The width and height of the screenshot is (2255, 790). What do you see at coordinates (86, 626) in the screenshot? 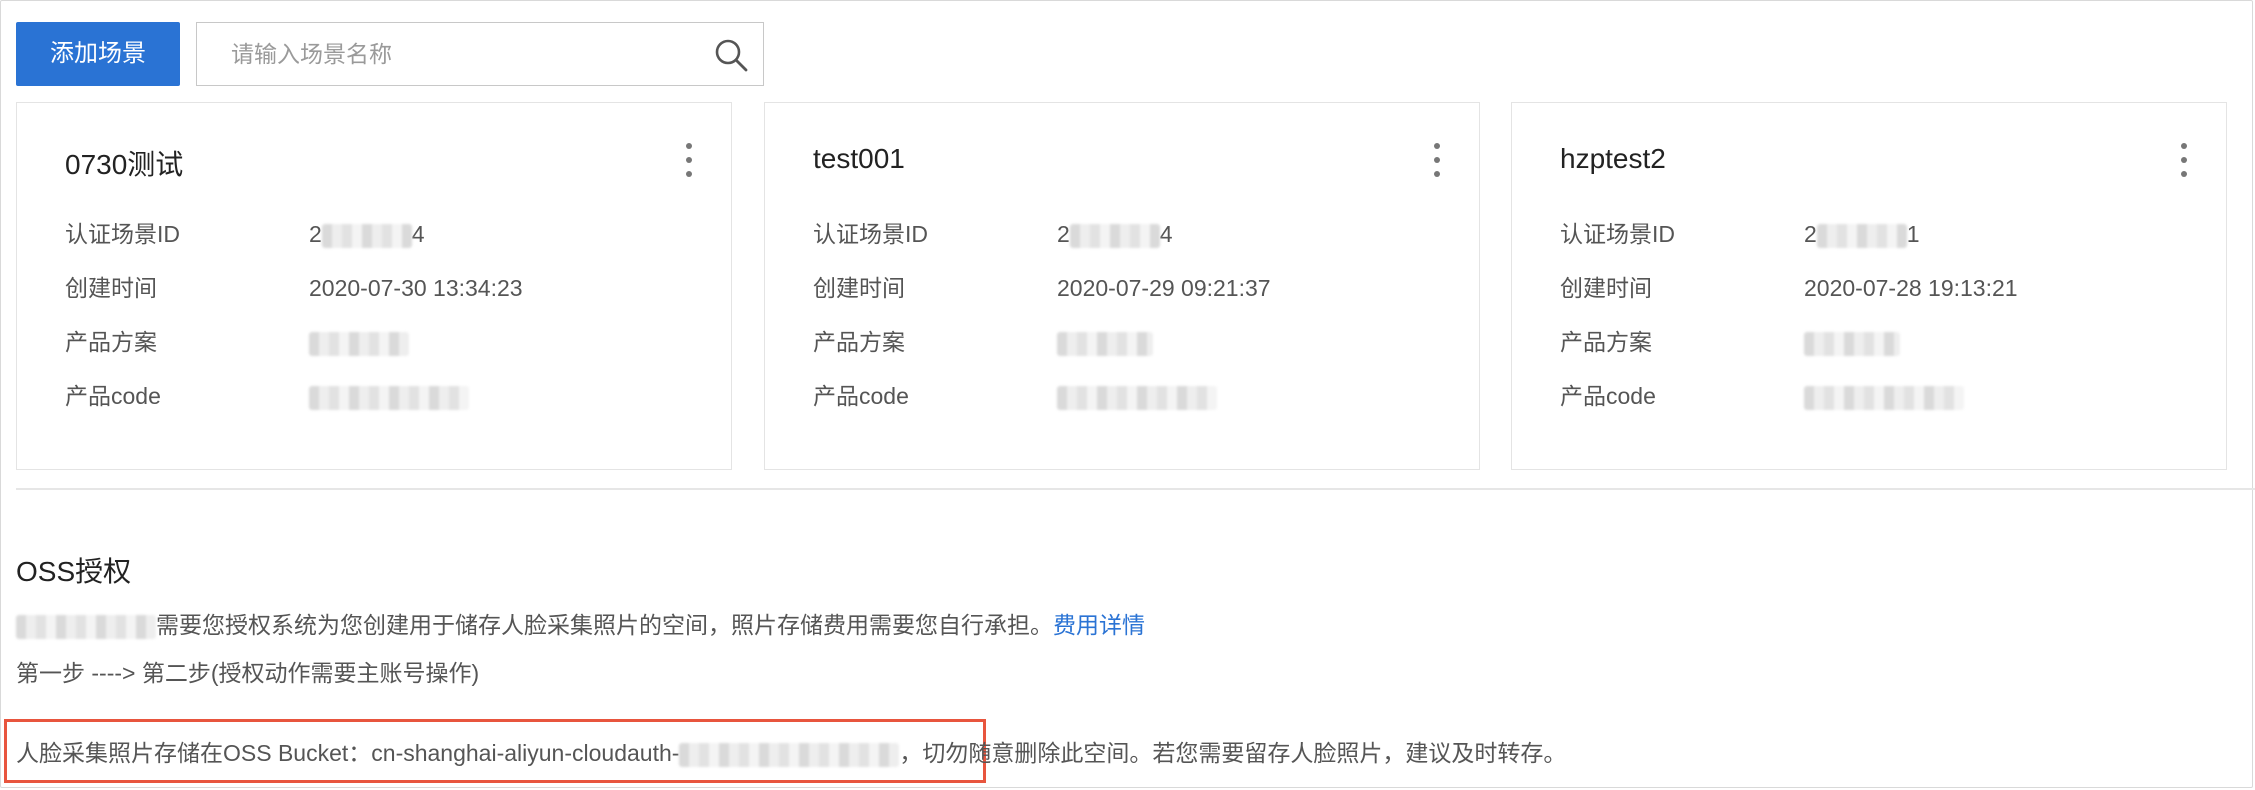
I see `redacted-text` at bounding box center [86, 626].